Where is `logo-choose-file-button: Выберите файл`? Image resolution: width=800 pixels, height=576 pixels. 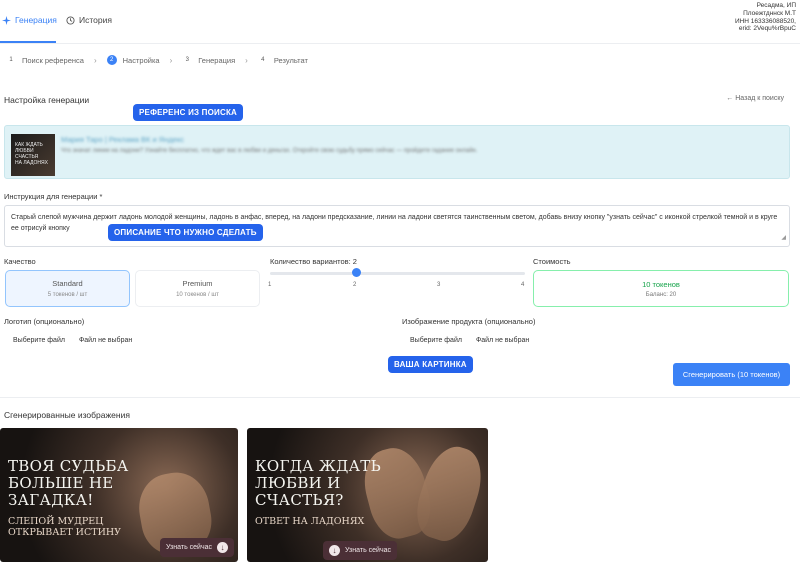 logo-choose-file-button: Выберите файл is located at coordinates (39, 340).